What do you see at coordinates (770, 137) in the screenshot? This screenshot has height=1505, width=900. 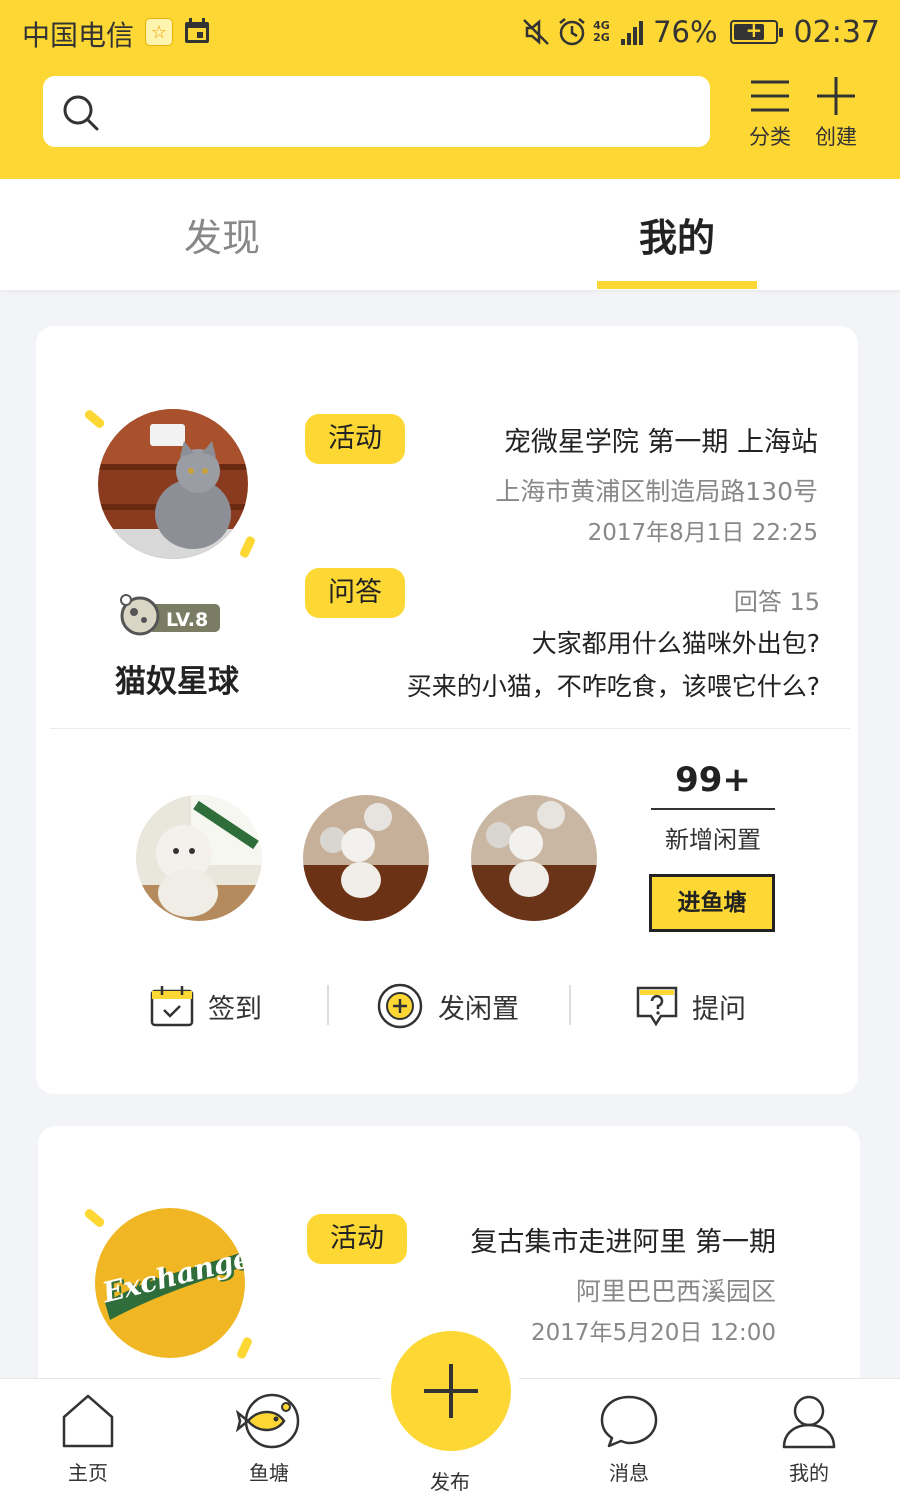 I see `category-label: 分类` at bounding box center [770, 137].